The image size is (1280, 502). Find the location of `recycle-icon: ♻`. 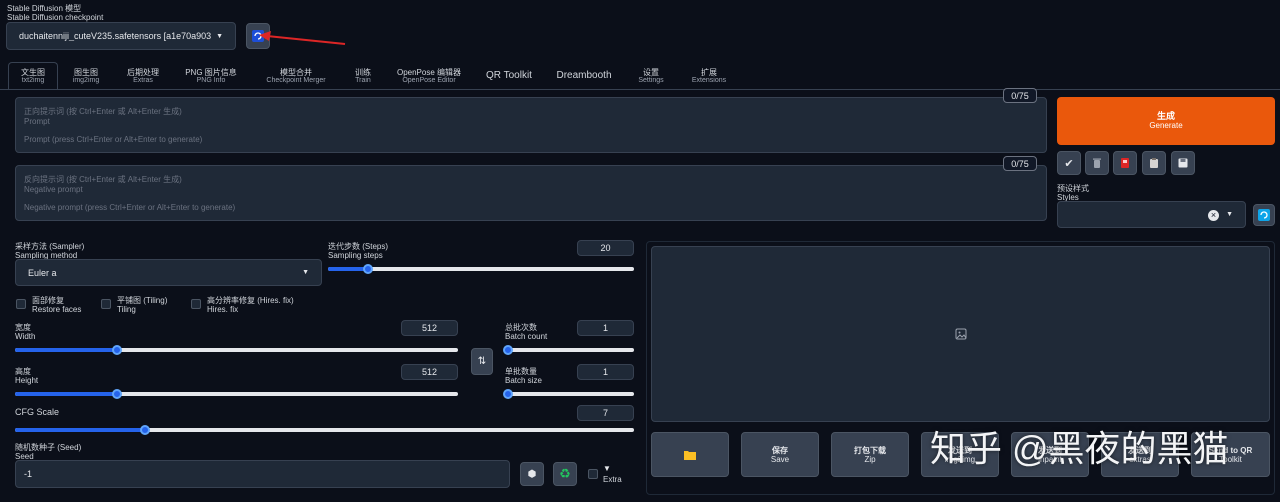

recycle-icon: ♻ is located at coordinates (565, 473).